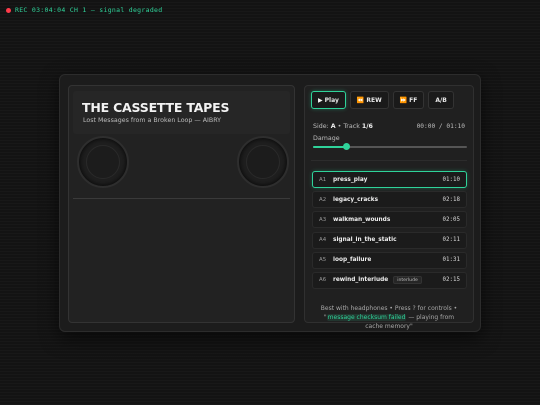 This screenshot has height=405, width=540. What do you see at coordinates (330, 147) in the screenshot?
I see `damage-slider-fill` at bounding box center [330, 147].